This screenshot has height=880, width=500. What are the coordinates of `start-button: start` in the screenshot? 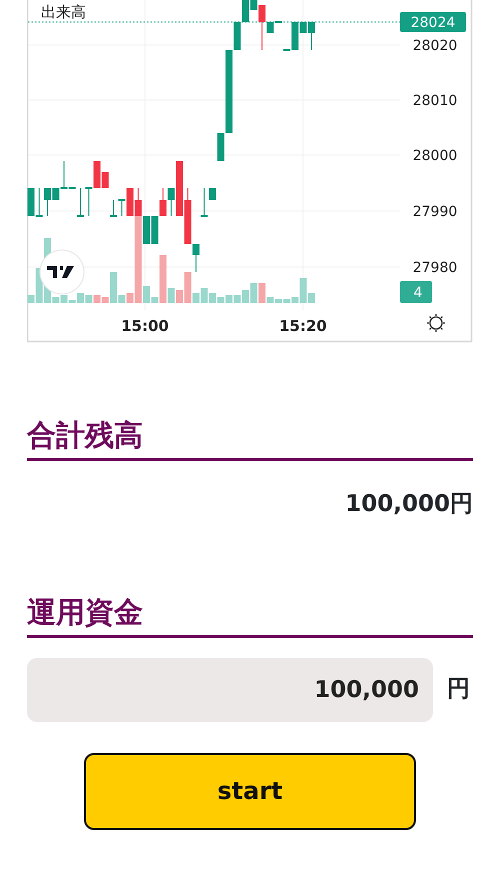 It's located at (250, 791).